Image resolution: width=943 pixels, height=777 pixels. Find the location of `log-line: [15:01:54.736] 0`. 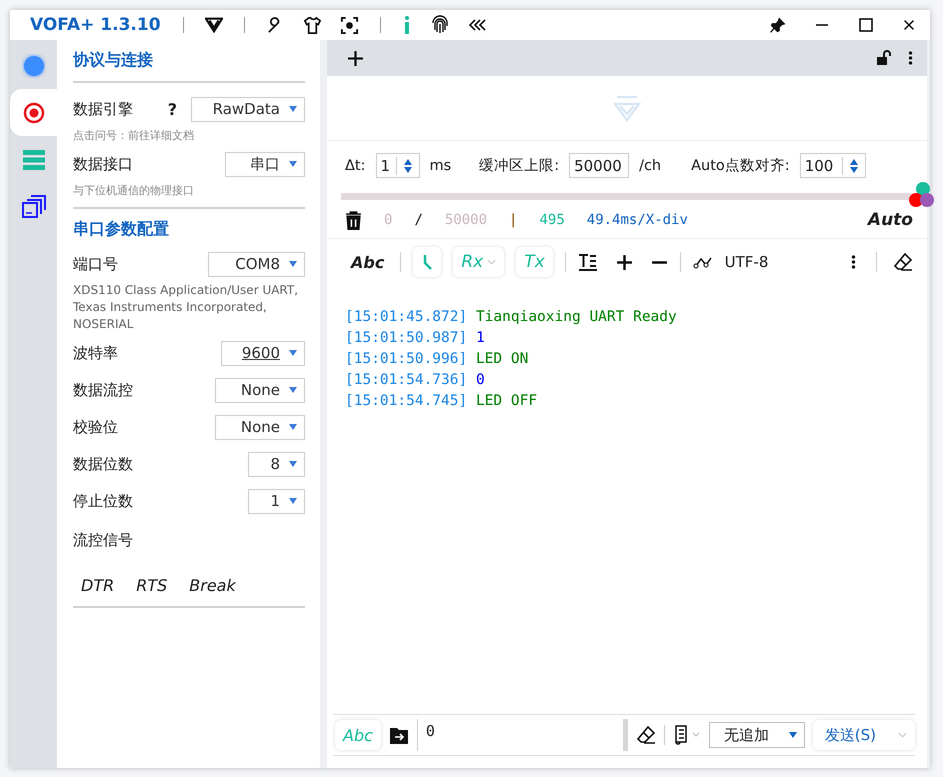

log-line: [15:01:54.736] 0 is located at coordinates (415, 380).